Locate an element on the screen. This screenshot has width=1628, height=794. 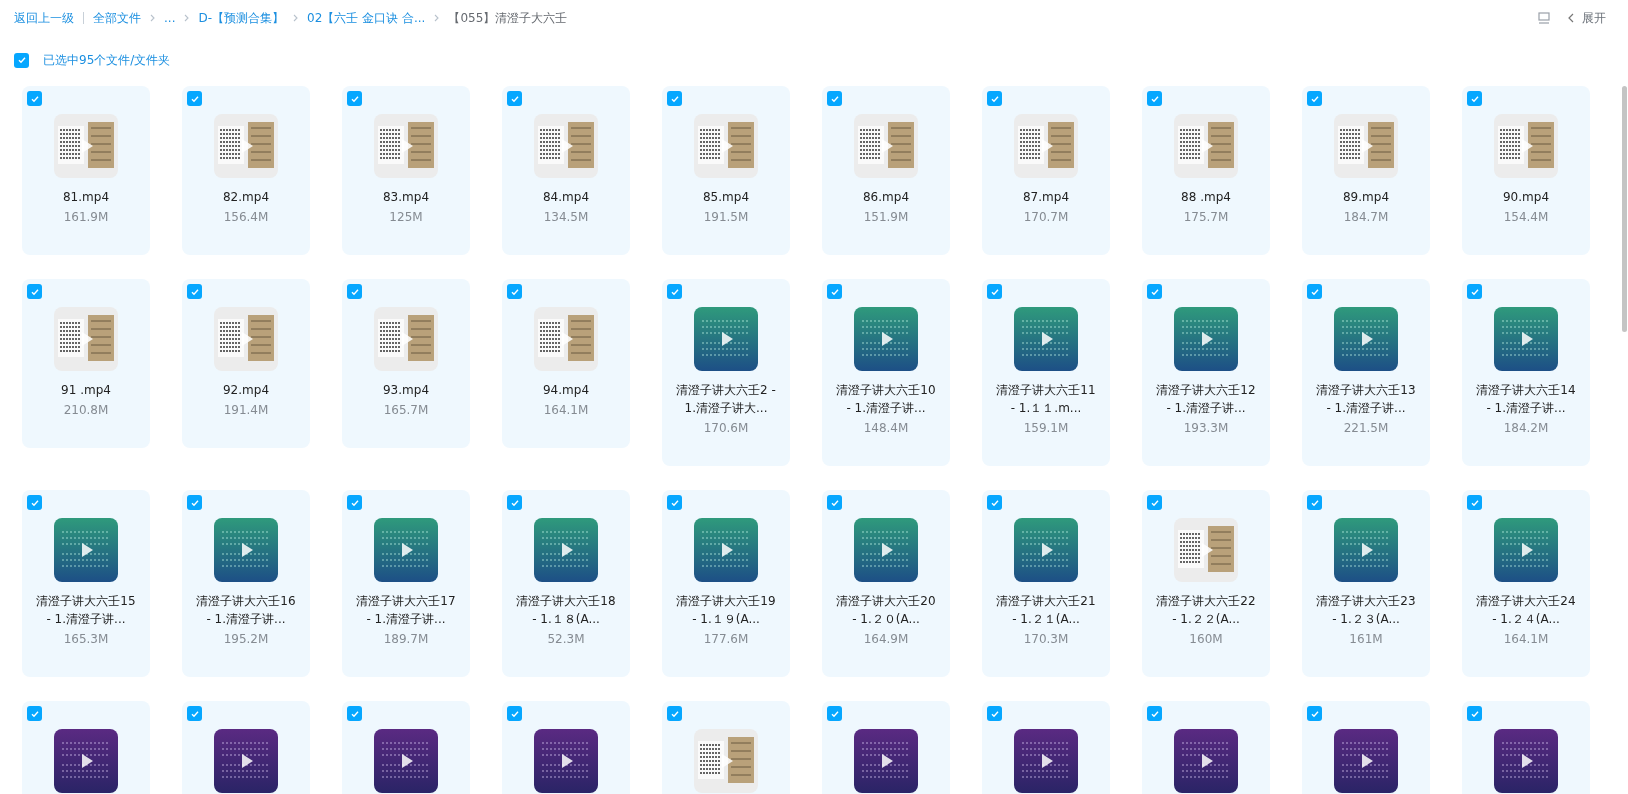
file-card: 84.mp4 134.5M is located at coordinates (566, 170).